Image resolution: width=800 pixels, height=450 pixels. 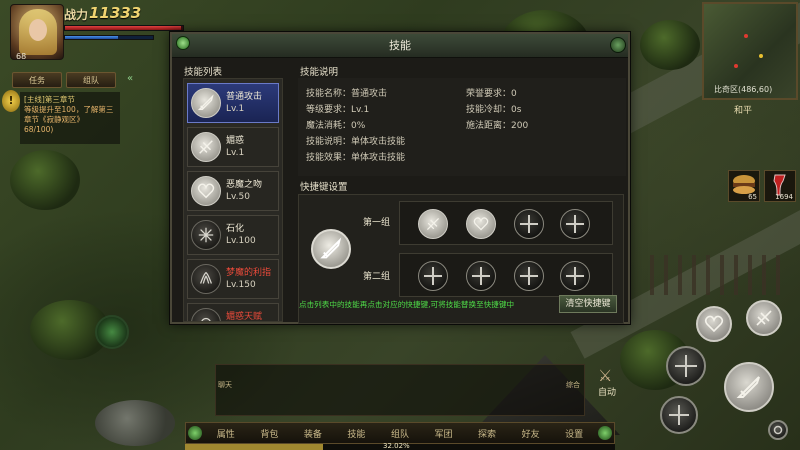 I want to click on info-level-req: 等级要求：Lv.1, so click(x=338, y=110).